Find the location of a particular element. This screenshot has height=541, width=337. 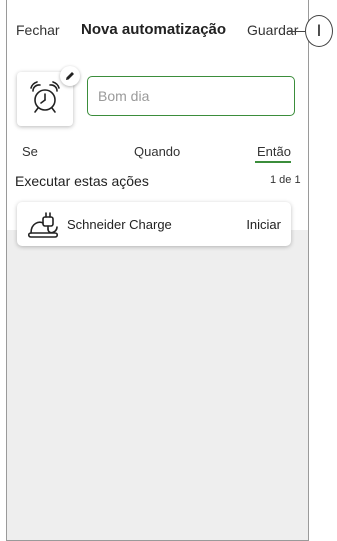

action-item-schneider-charge: Schneider Charge Iniciar is located at coordinates (154, 224).